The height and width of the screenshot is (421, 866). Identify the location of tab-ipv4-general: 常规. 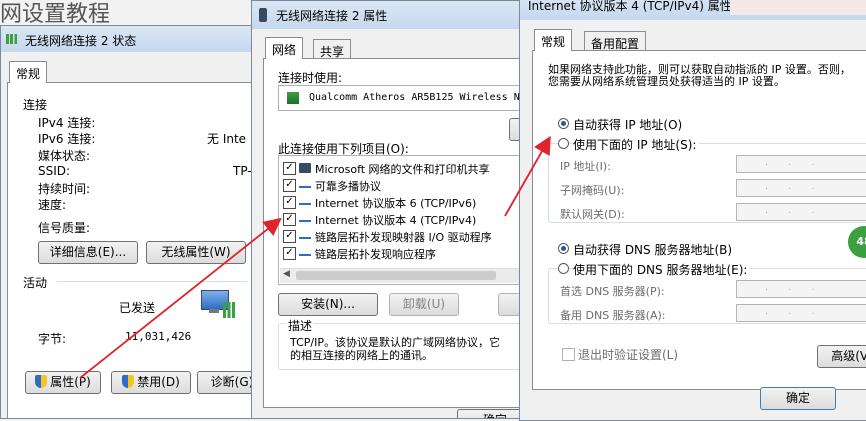
(553, 40).